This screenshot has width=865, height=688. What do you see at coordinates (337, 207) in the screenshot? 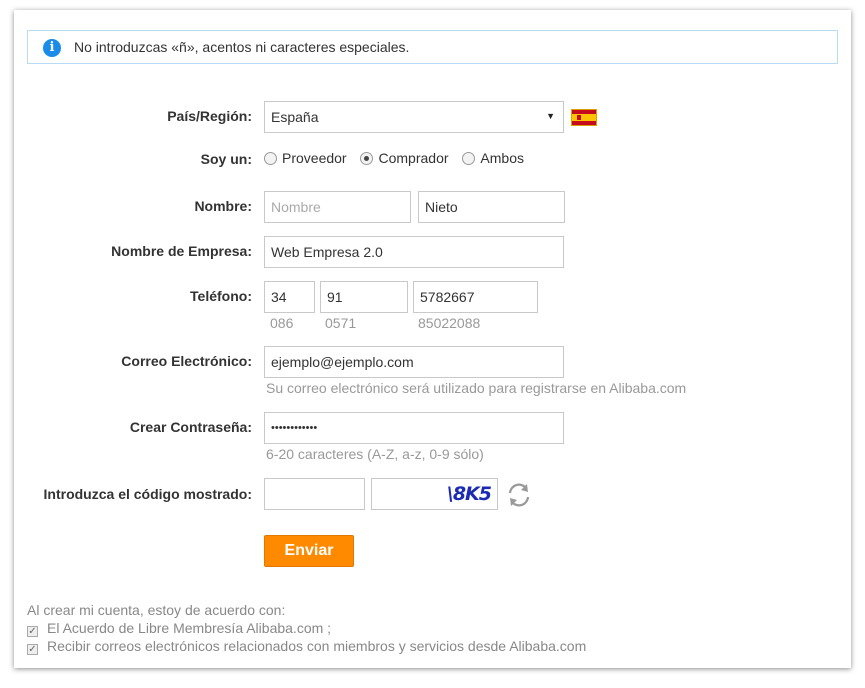
I see `first-name-input` at bounding box center [337, 207].